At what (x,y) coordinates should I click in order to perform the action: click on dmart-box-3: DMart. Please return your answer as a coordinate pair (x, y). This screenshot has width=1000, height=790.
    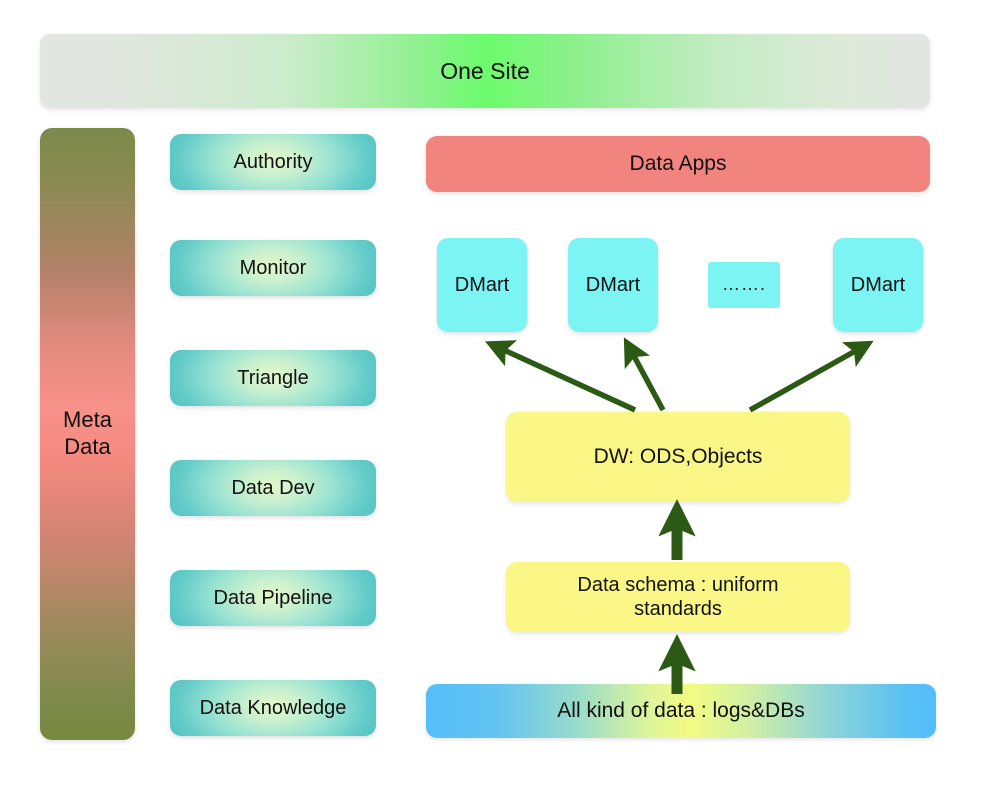
    Looking at the image, I should click on (878, 285).